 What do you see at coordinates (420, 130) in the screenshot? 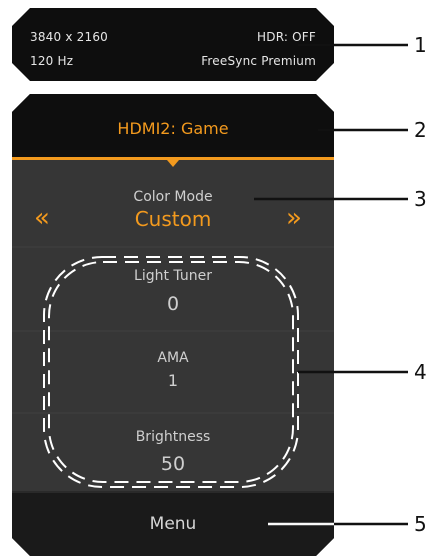
I see `callout-number-2: 2` at bounding box center [420, 130].